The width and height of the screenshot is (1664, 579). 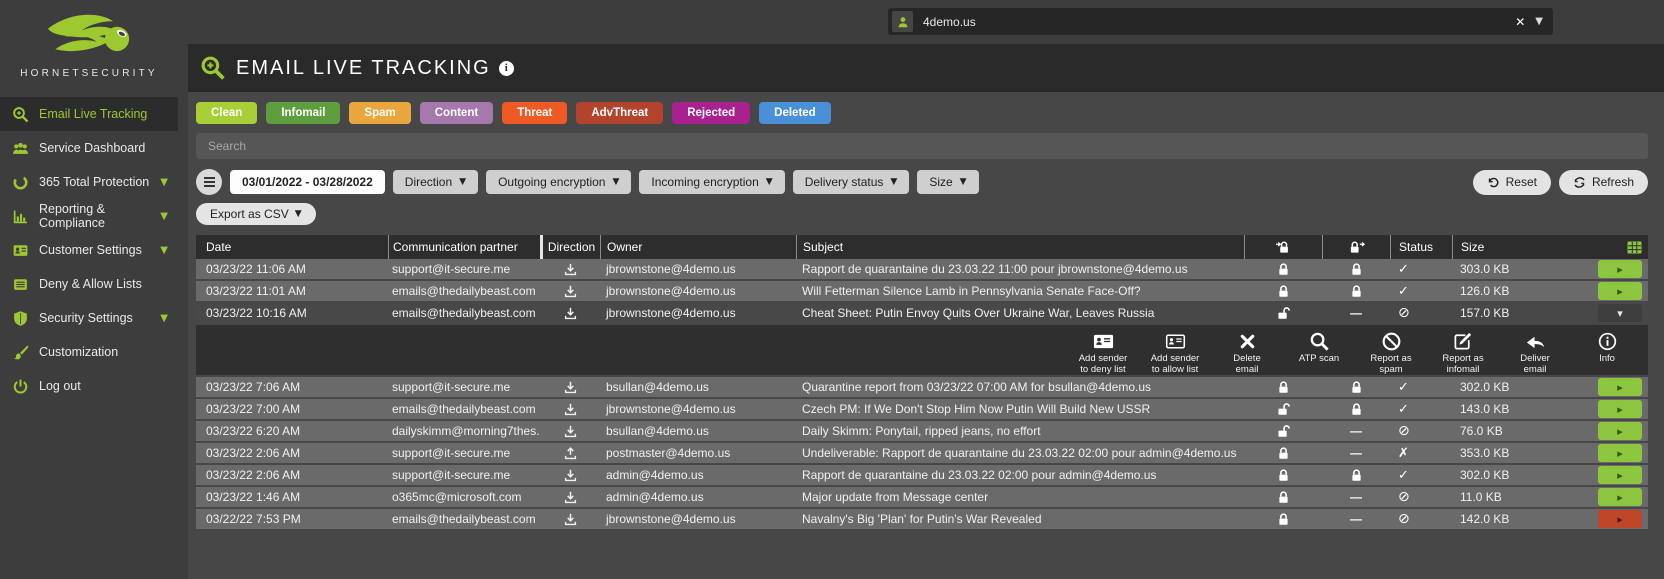 What do you see at coordinates (1535, 353) in the screenshot?
I see `action-deliver-email: Deliver email` at bounding box center [1535, 353].